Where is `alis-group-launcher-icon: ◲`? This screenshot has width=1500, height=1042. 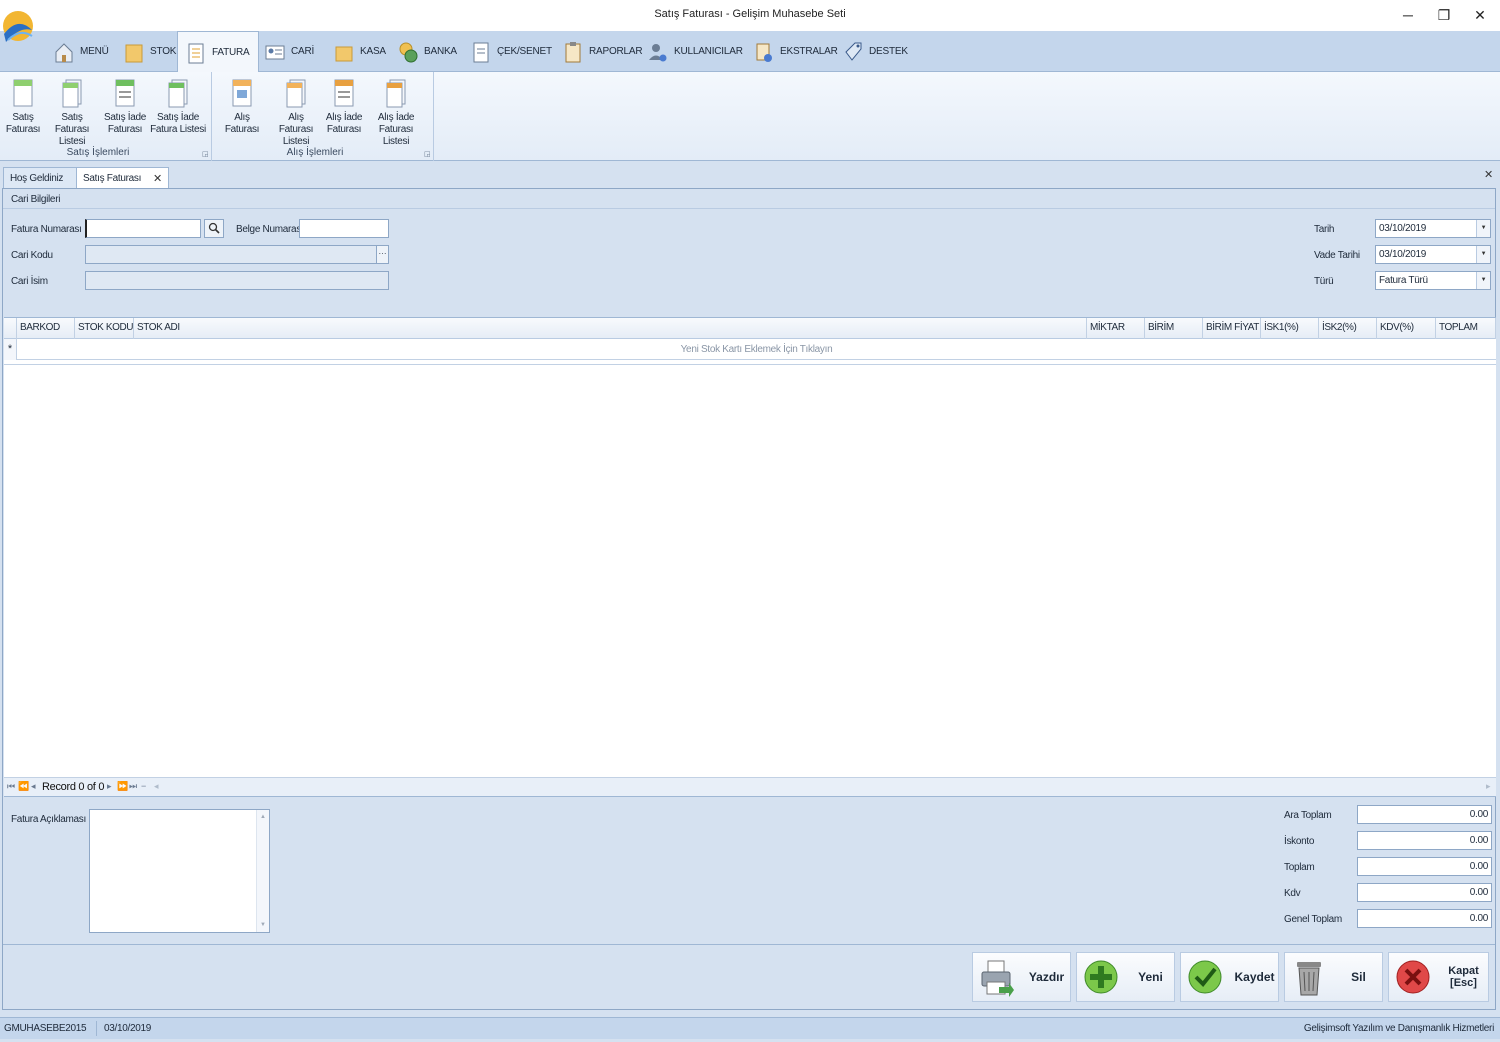
alis-group-launcher-icon: ◲ is located at coordinates (427, 154).